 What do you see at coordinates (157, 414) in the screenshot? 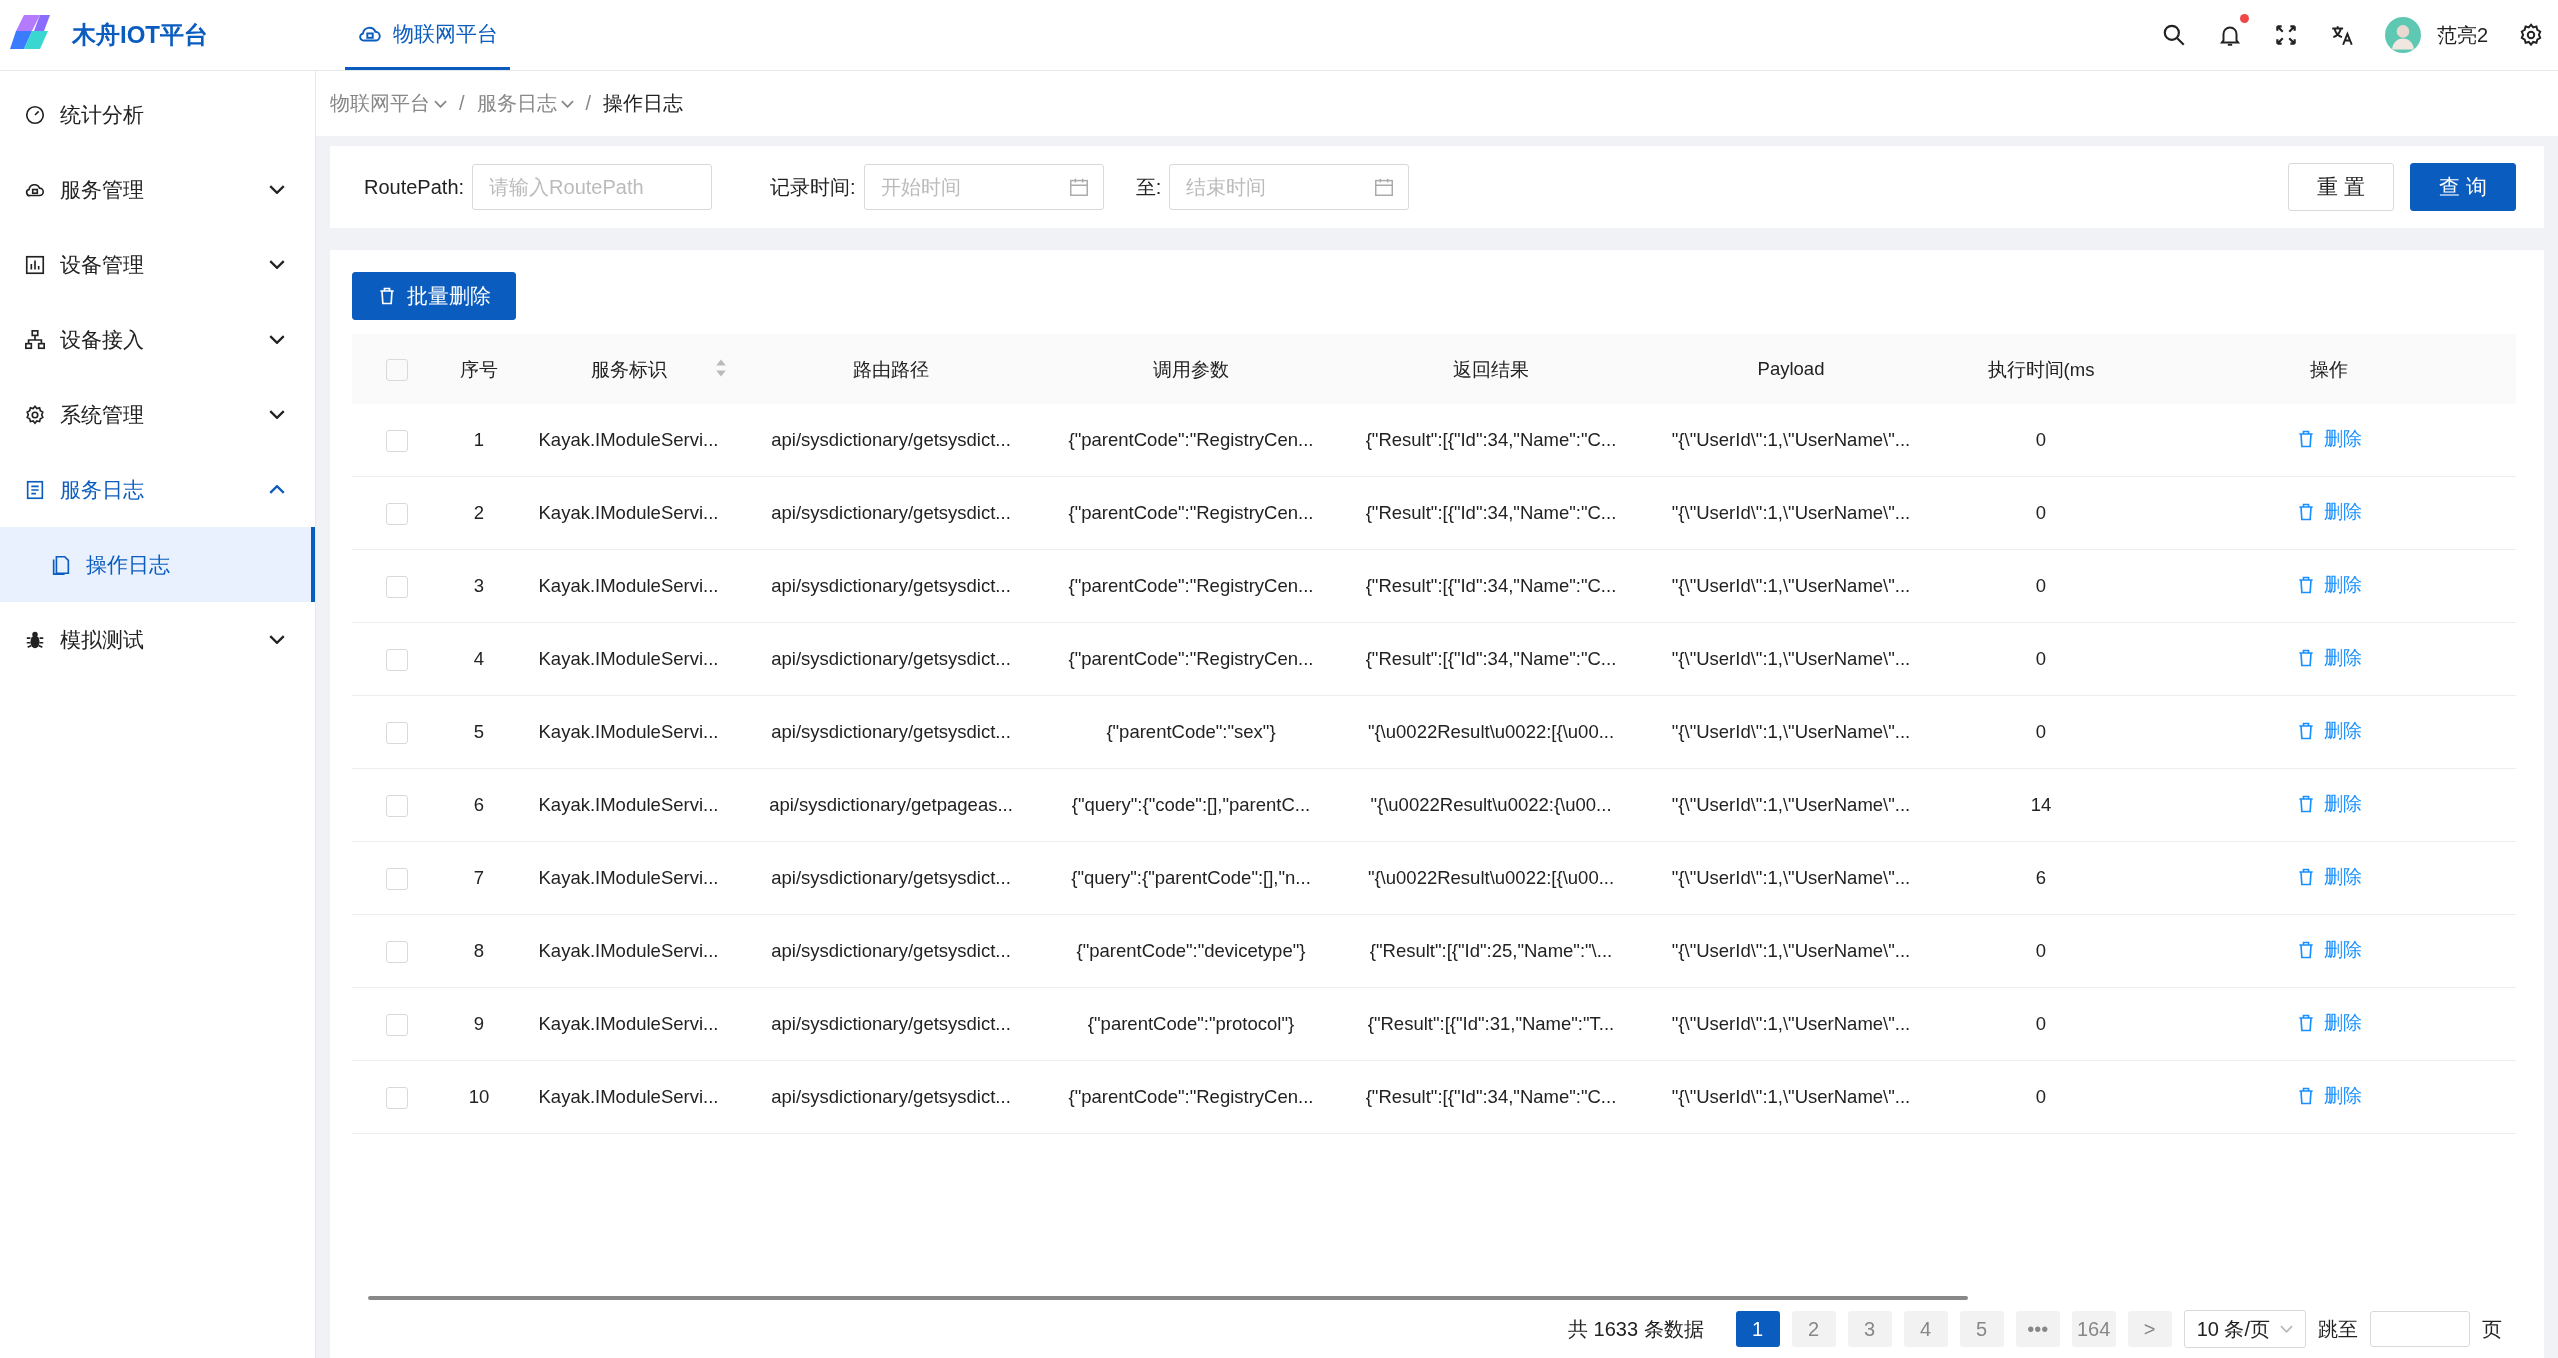
I see `sidebar-item: 系统管理` at bounding box center [157, 414].